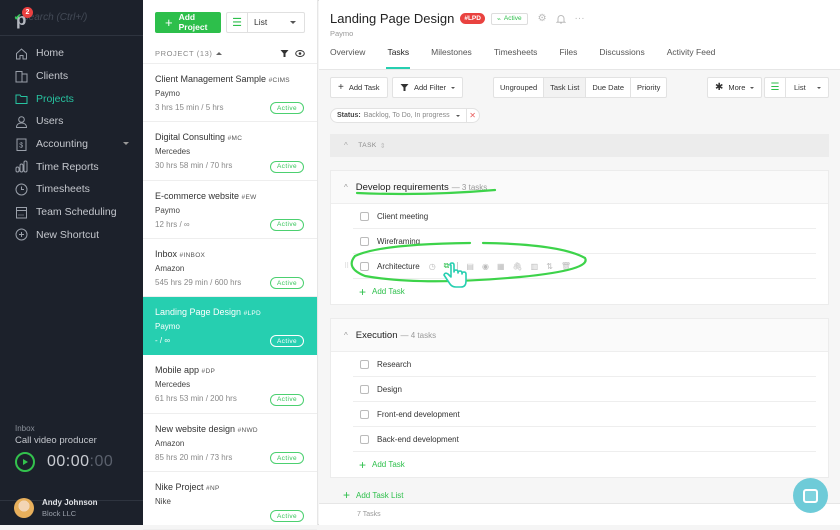 This screenshot has height=530, width=840. I want to click on project-name: Mobile app #DP, so click(230, 370).